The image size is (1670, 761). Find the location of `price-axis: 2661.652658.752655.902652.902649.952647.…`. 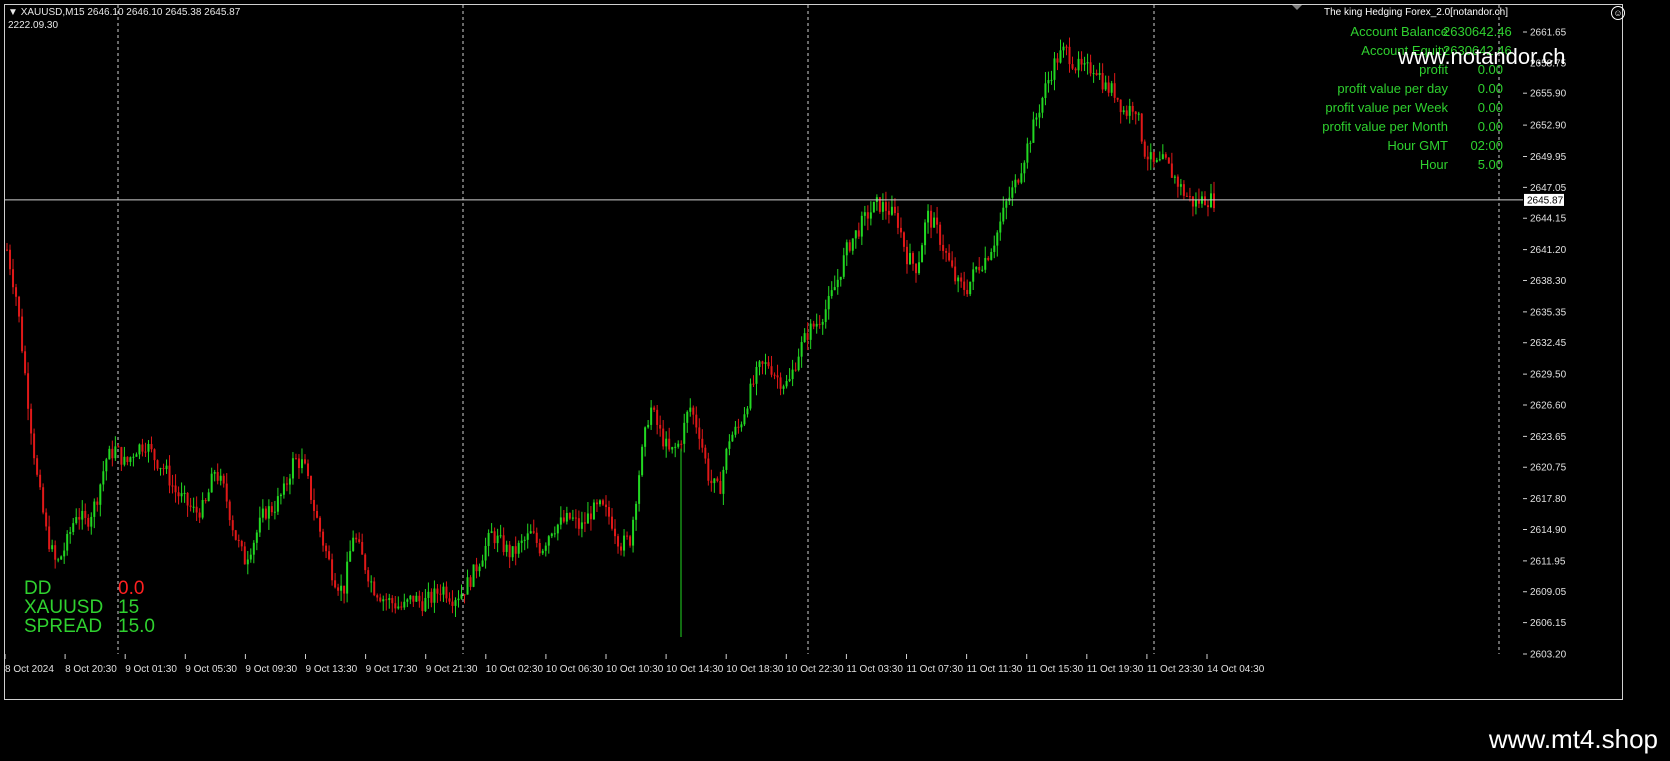

price-axis: 2661.652658.752655.902652.902649.952647.… is located at coordinates (1545, 344).